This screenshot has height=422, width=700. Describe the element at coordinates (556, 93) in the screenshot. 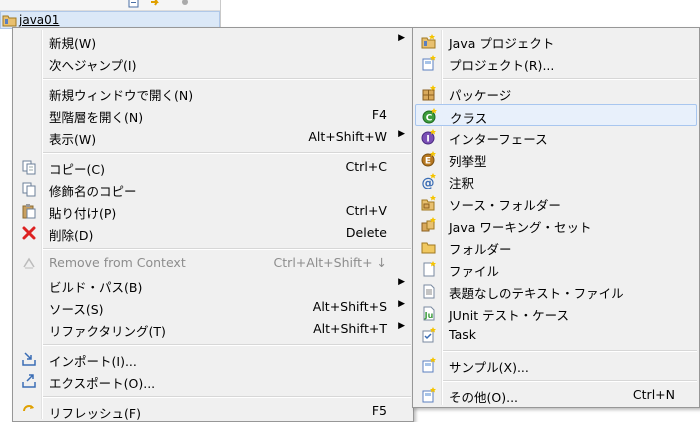

I see `submenu-item-package: パッケージ` at that location.